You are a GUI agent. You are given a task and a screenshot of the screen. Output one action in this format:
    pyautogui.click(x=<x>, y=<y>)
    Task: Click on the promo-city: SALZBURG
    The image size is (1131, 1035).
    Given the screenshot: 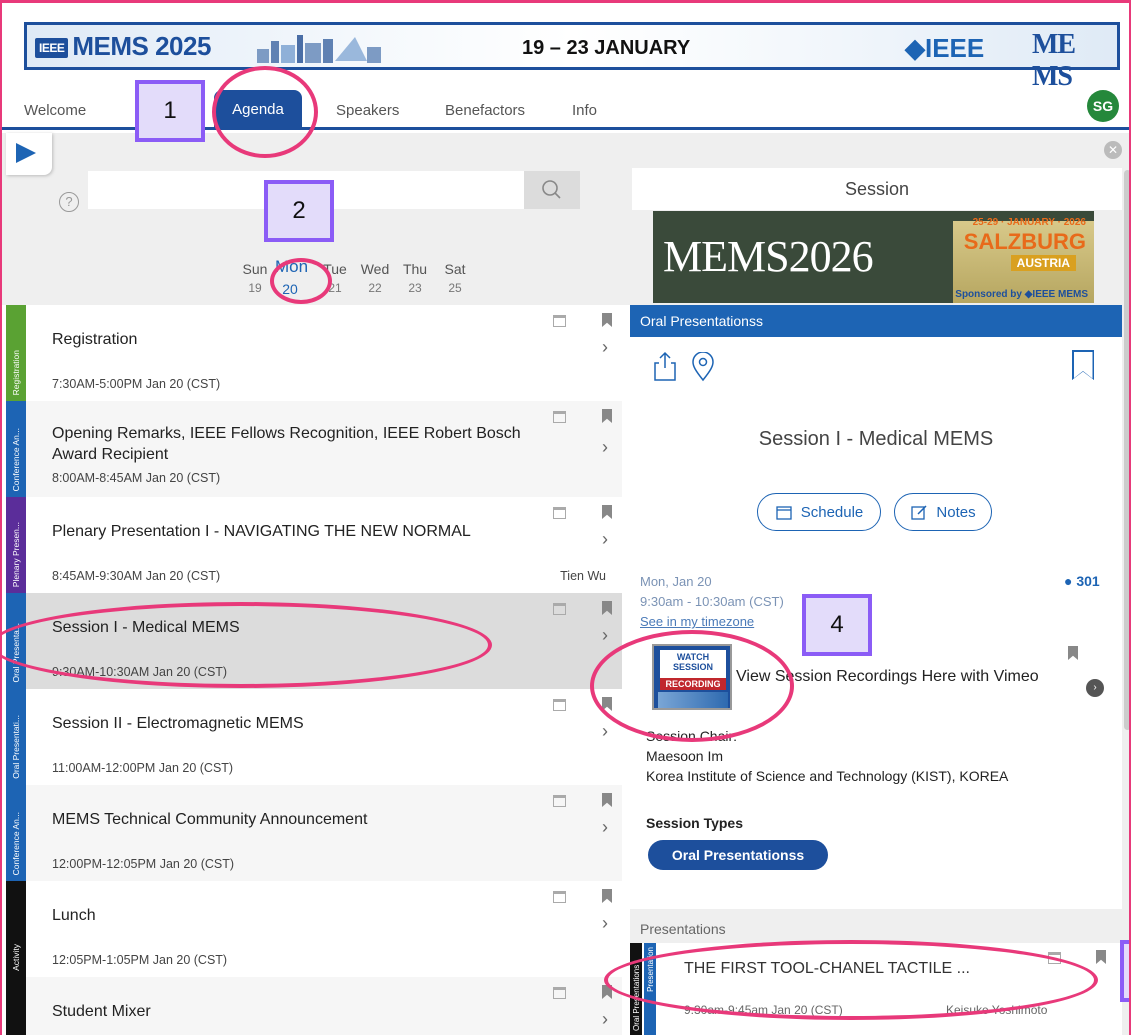 What is the action you would take?
    pyautogui.click(x=1024, y=241)
    